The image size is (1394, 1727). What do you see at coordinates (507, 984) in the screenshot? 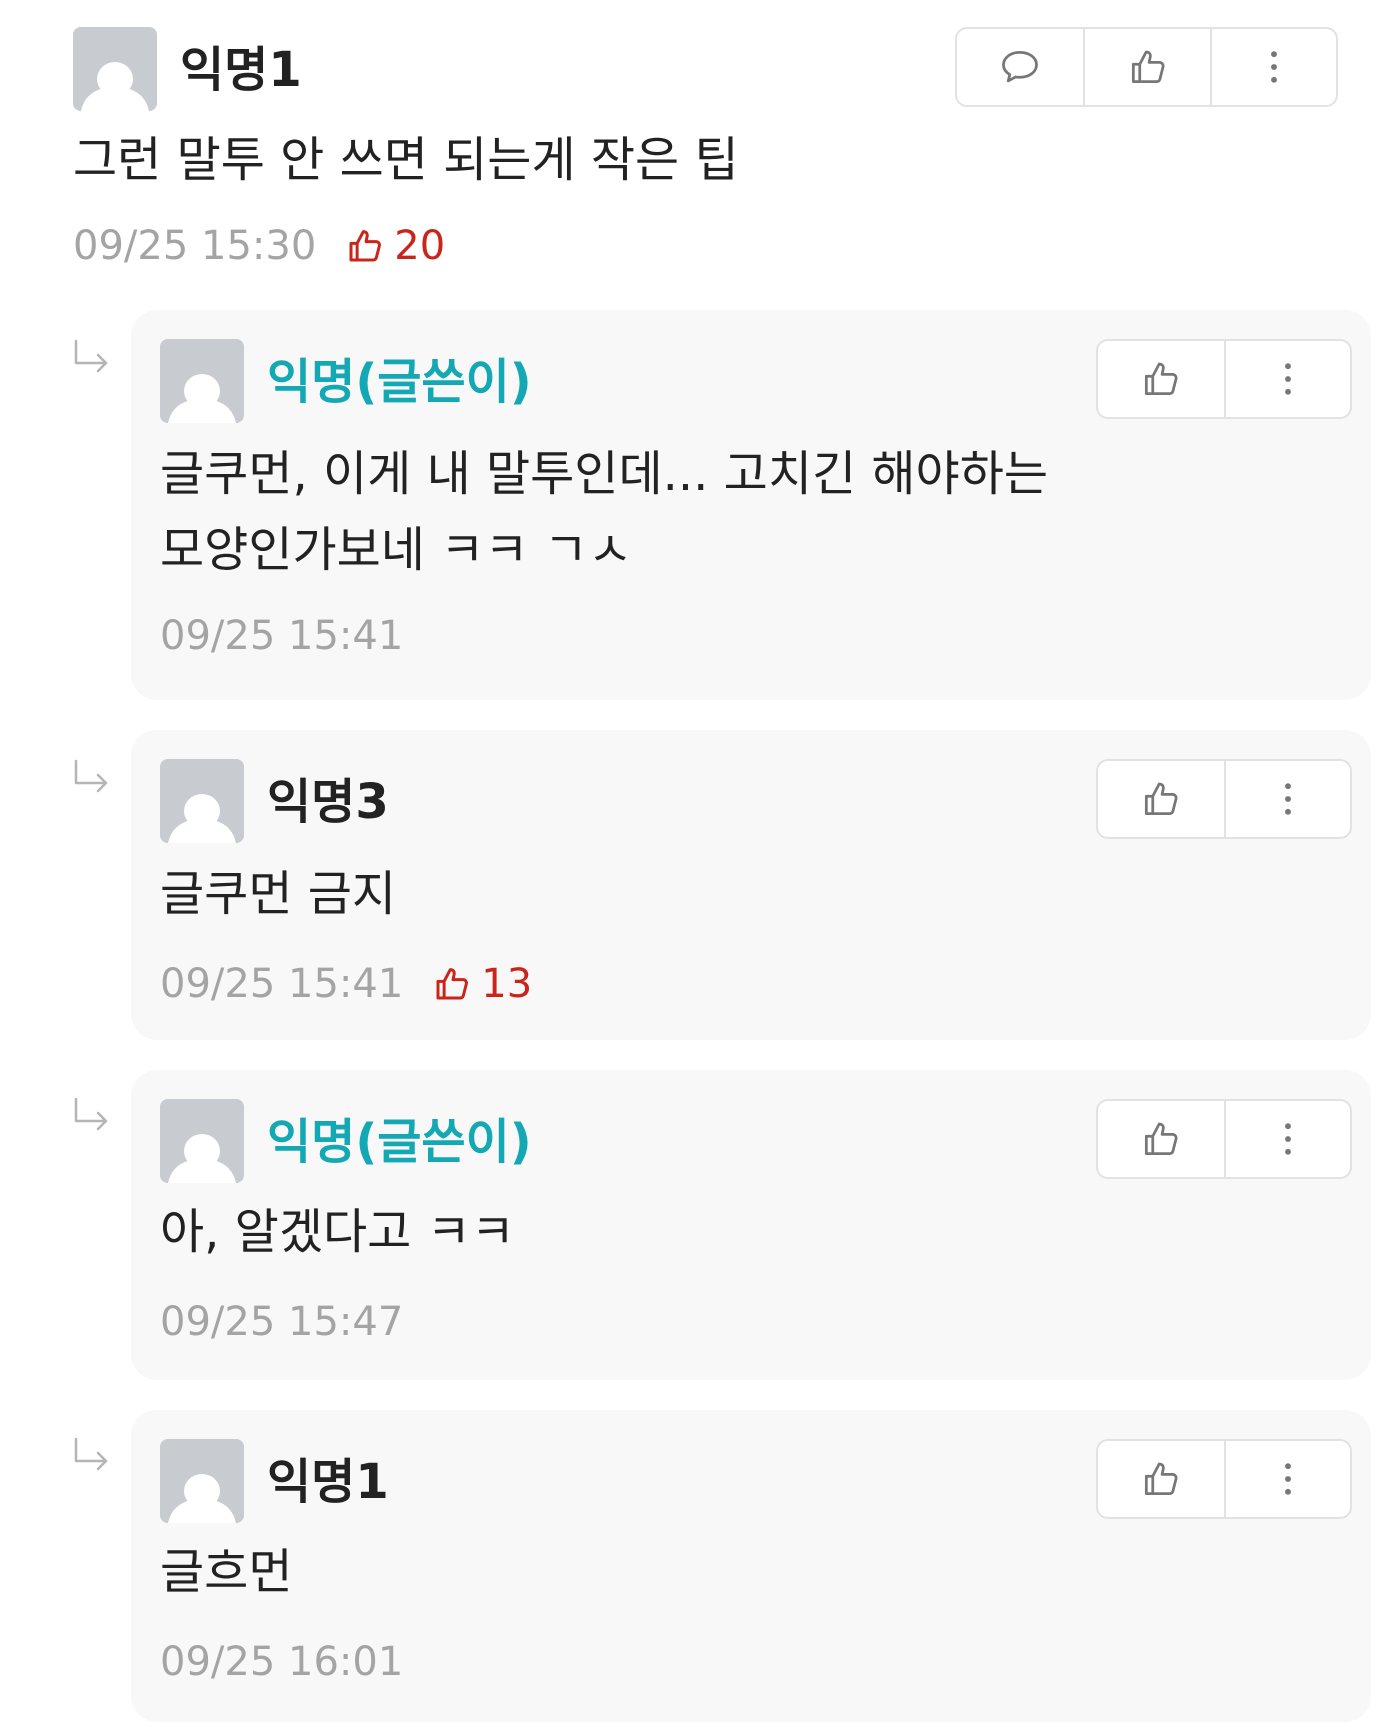
I see `like-count-value: 13` at bounding box center [507, 984].